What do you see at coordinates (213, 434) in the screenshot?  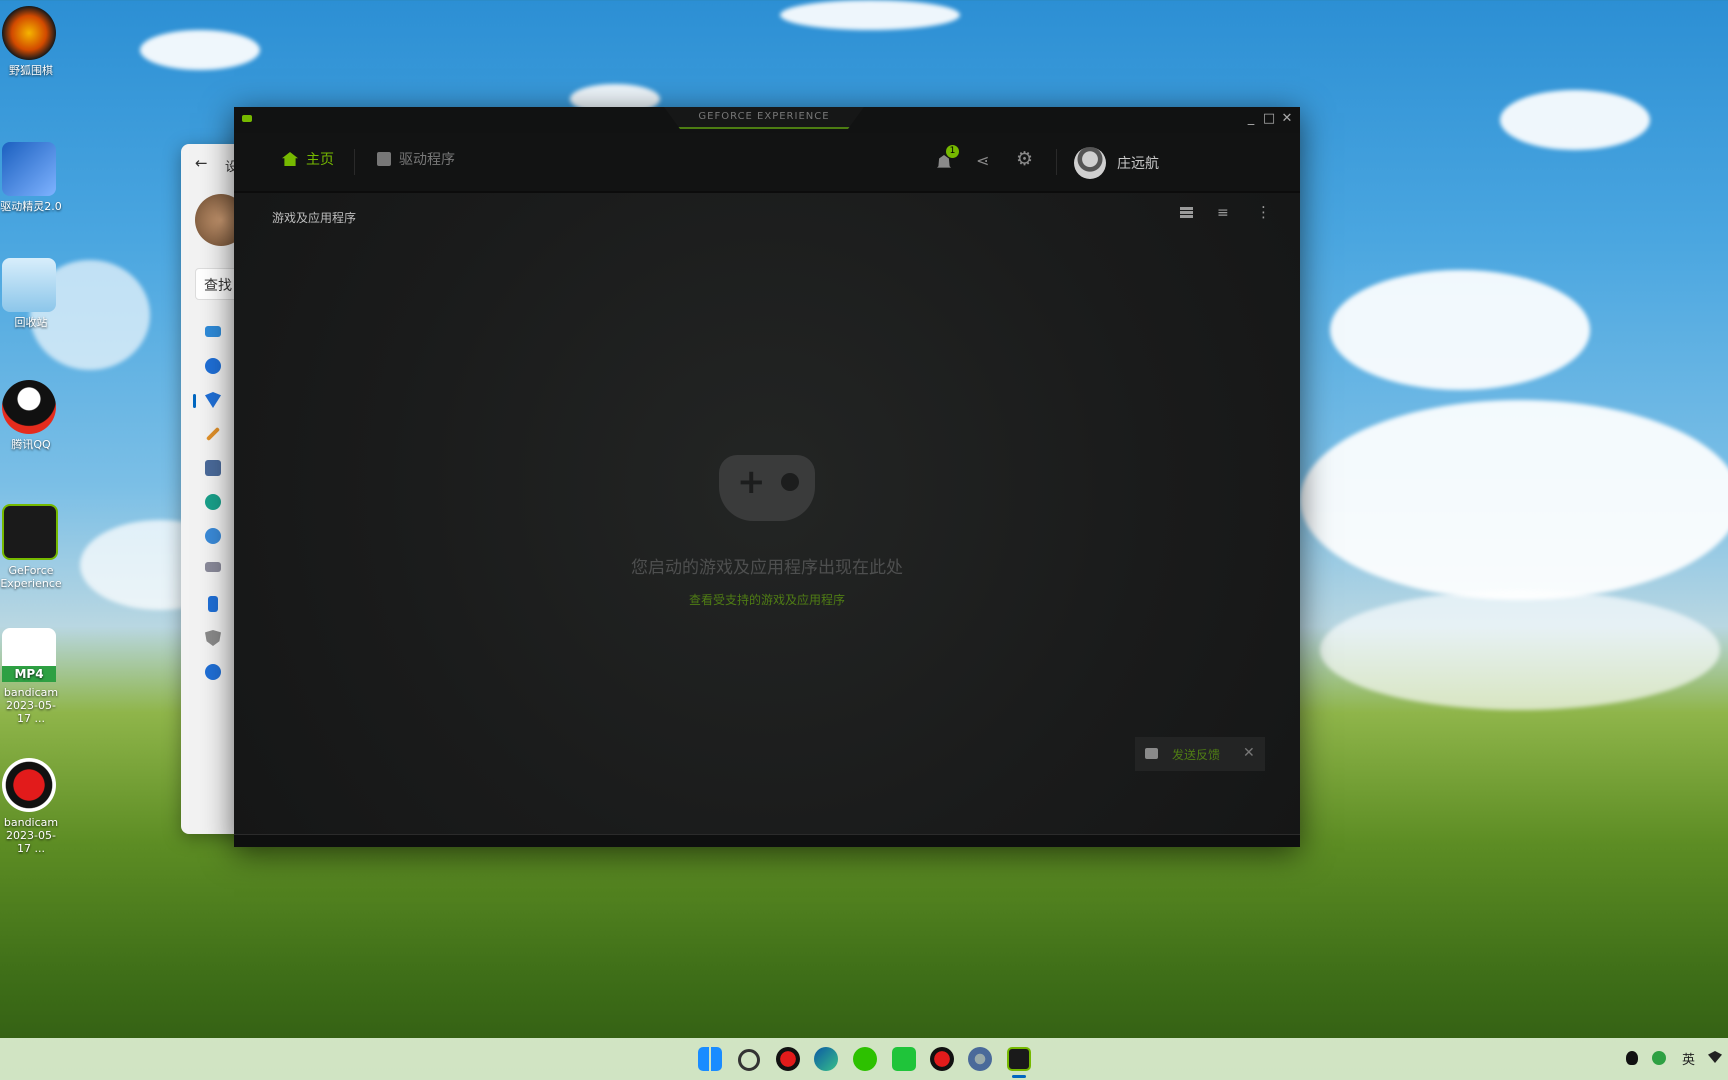 I see `personalization-brush-icon` at bounding box center [213, 434].